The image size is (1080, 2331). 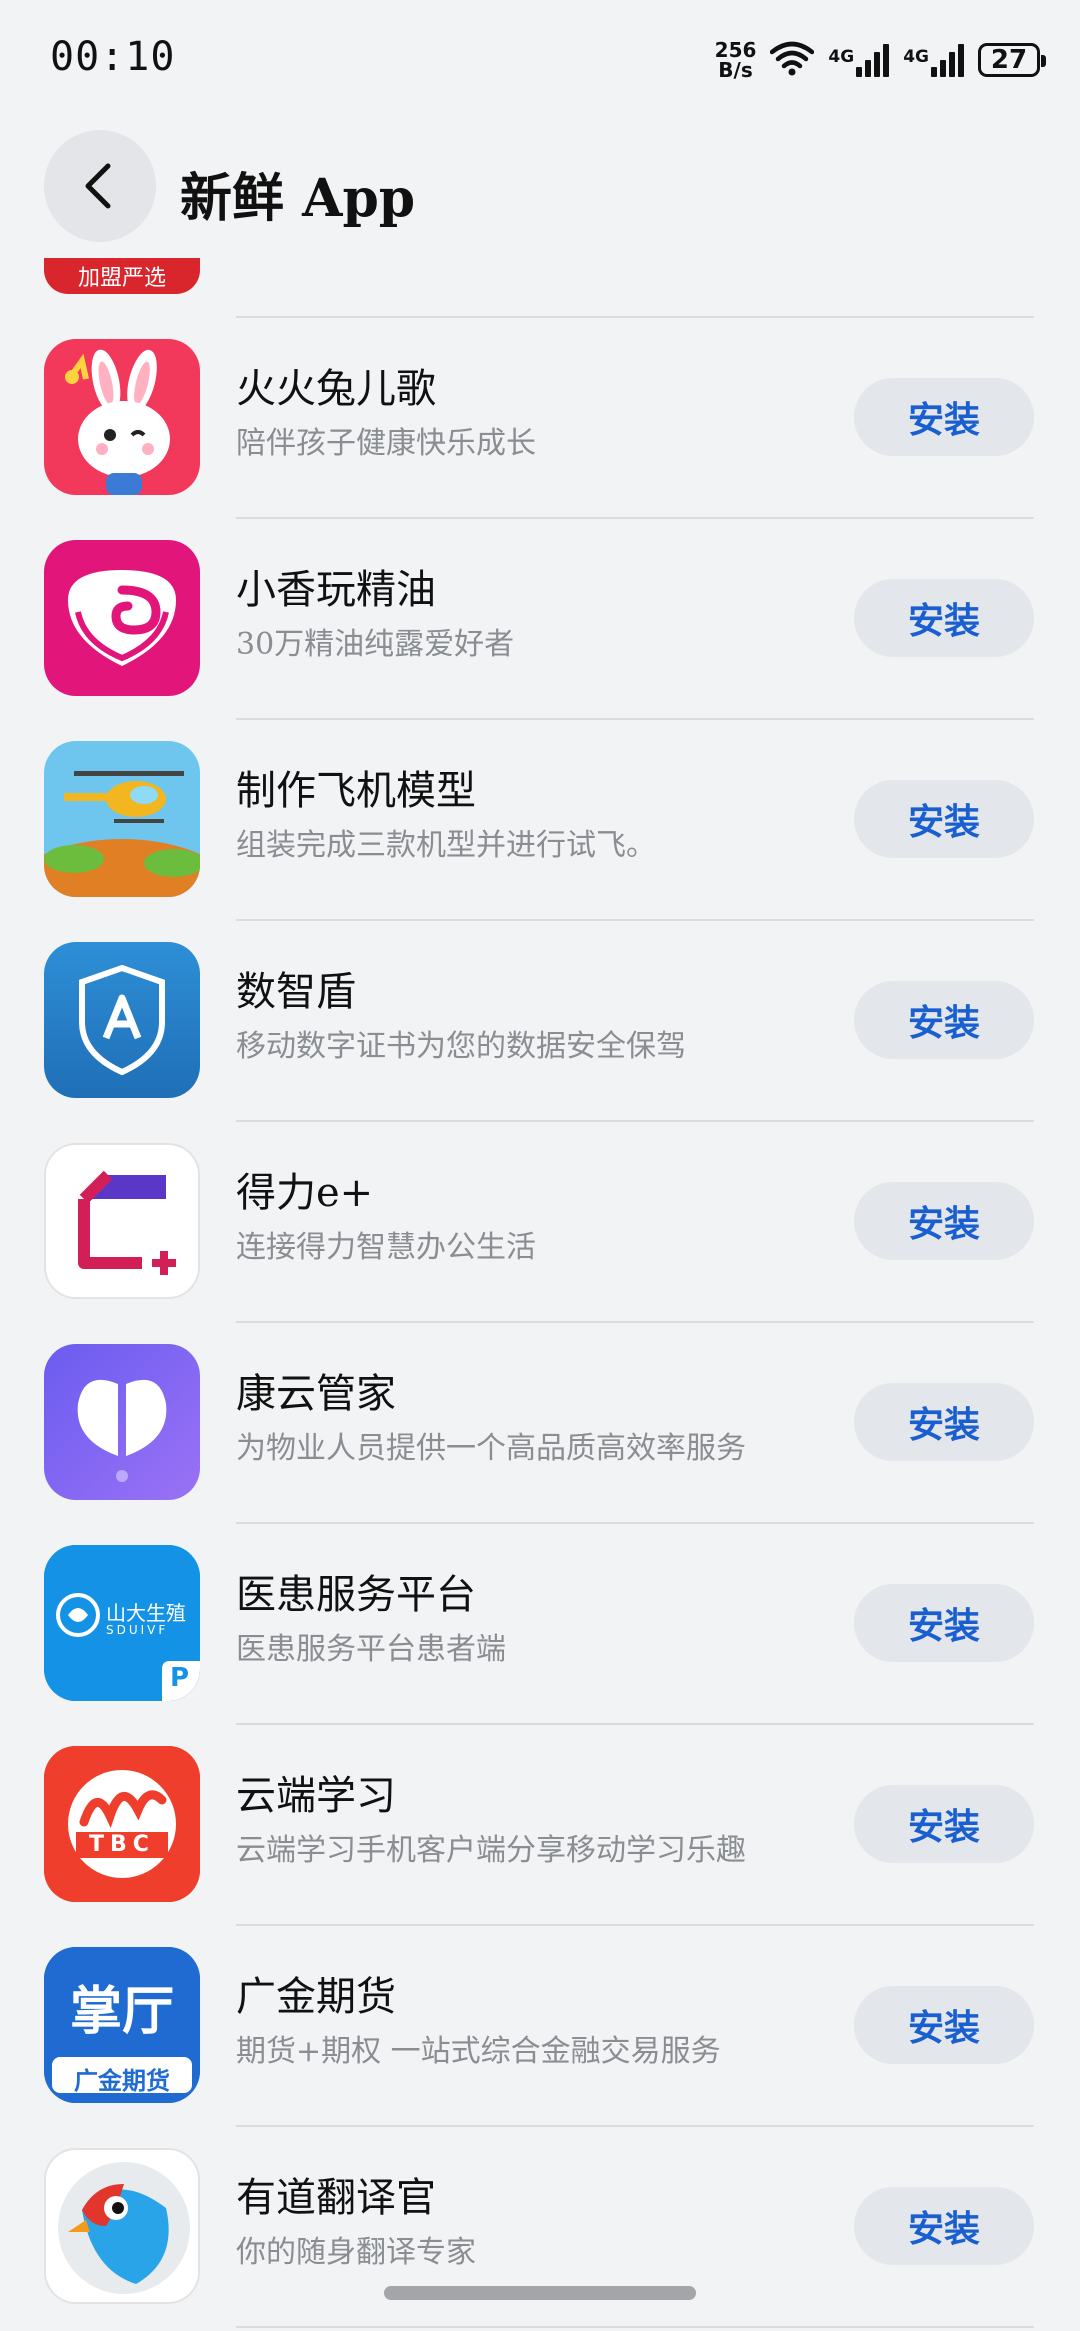 I want to click on status-bar: 00:10 256 B/s 4G 4G 27, so click(x=540, y=60).